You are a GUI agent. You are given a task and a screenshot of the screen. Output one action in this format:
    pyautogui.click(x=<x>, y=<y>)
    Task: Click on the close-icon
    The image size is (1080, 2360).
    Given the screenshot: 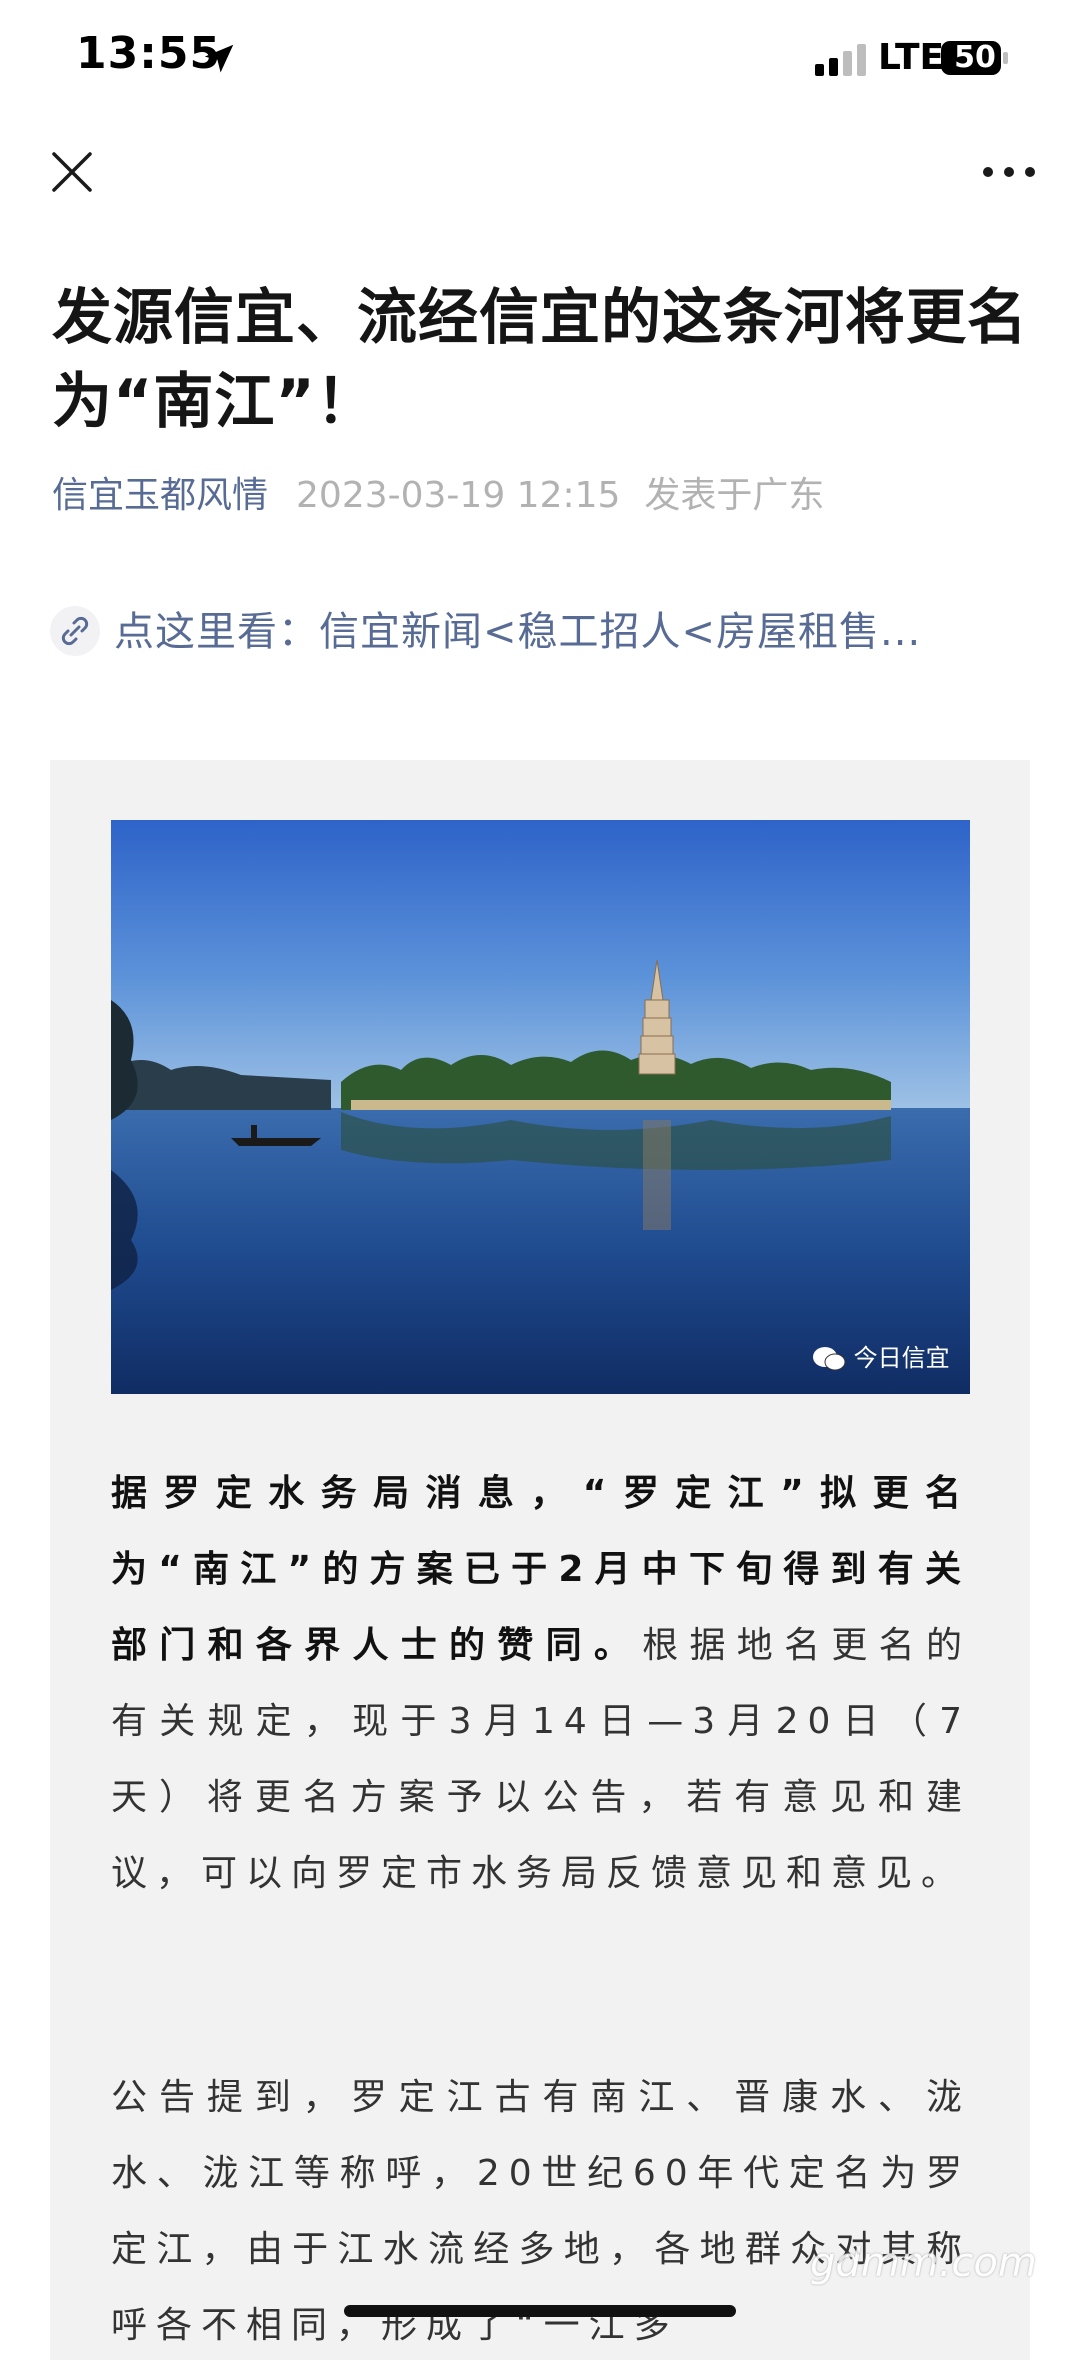 What is the action you would take?
    pyautogui.click(x=72, y=172)
    